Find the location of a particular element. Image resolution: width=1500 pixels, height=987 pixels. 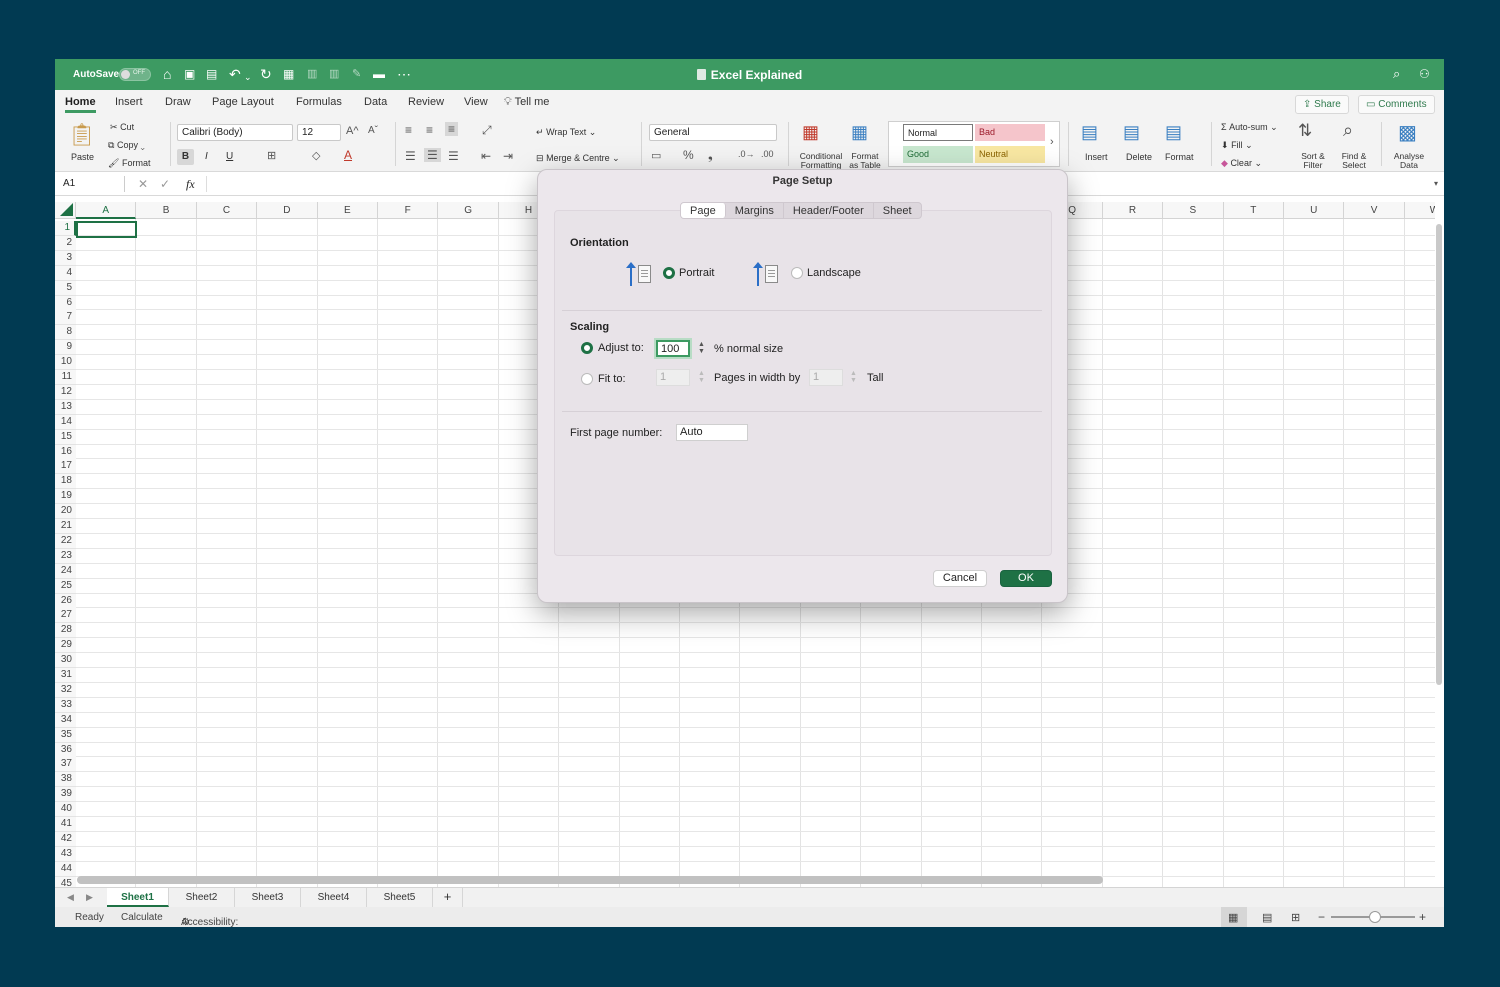

sheet-tab-sheet2: Sheet2 is located at coordinates (202, 897).